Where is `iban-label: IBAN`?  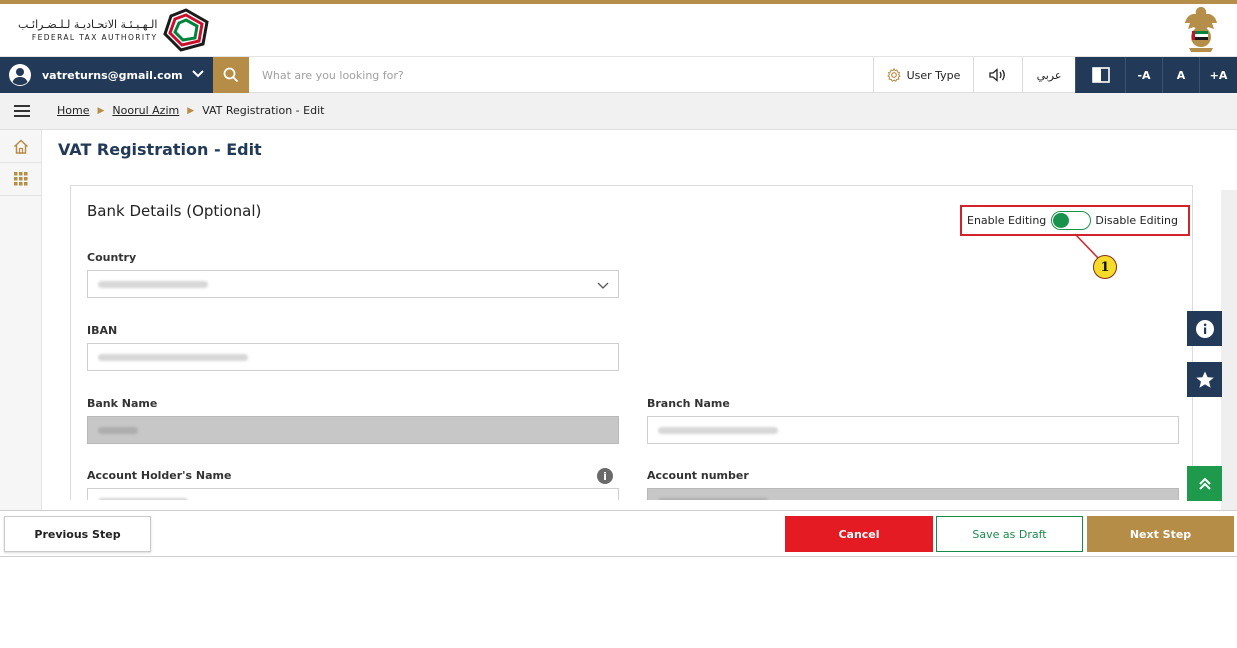 iban-label: IBAN is located at coordinates (102, 330).